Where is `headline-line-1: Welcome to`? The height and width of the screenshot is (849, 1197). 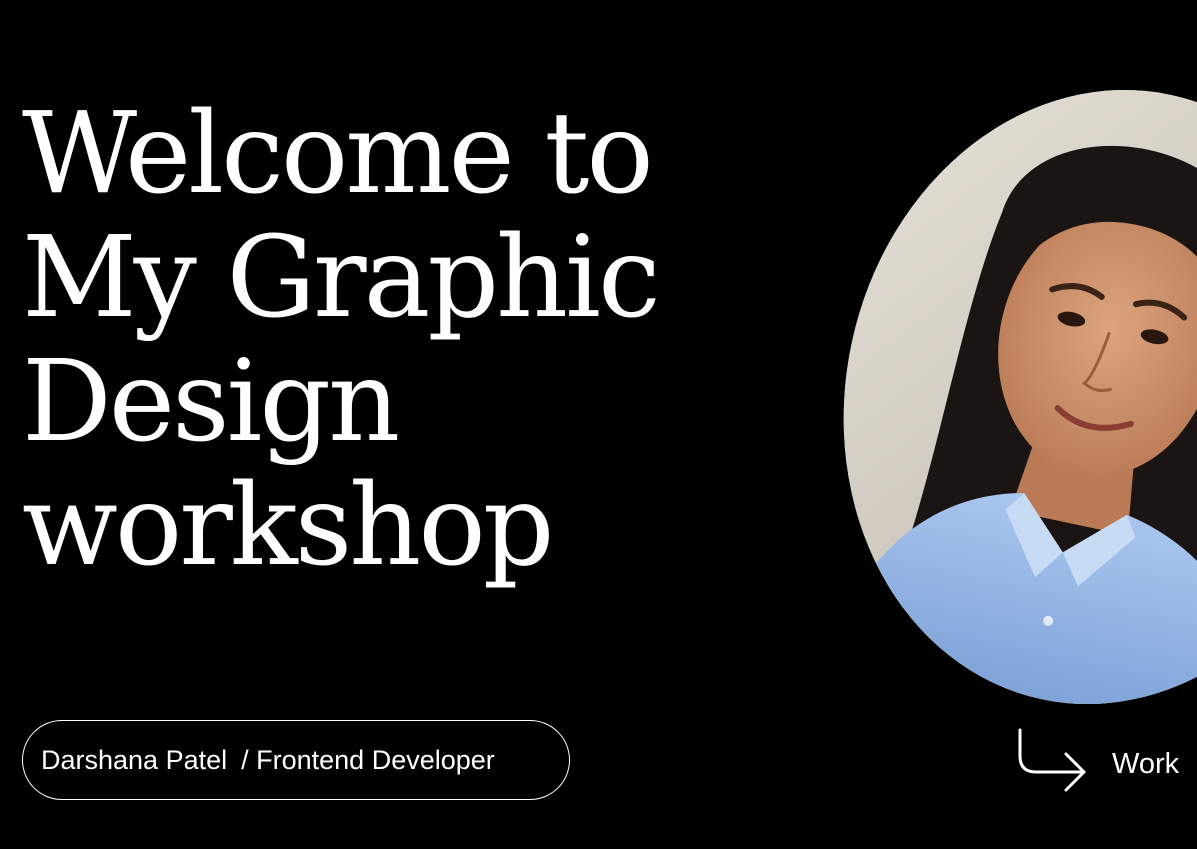
headline-line-1: Welcome to is located at coordinates (338, 154).